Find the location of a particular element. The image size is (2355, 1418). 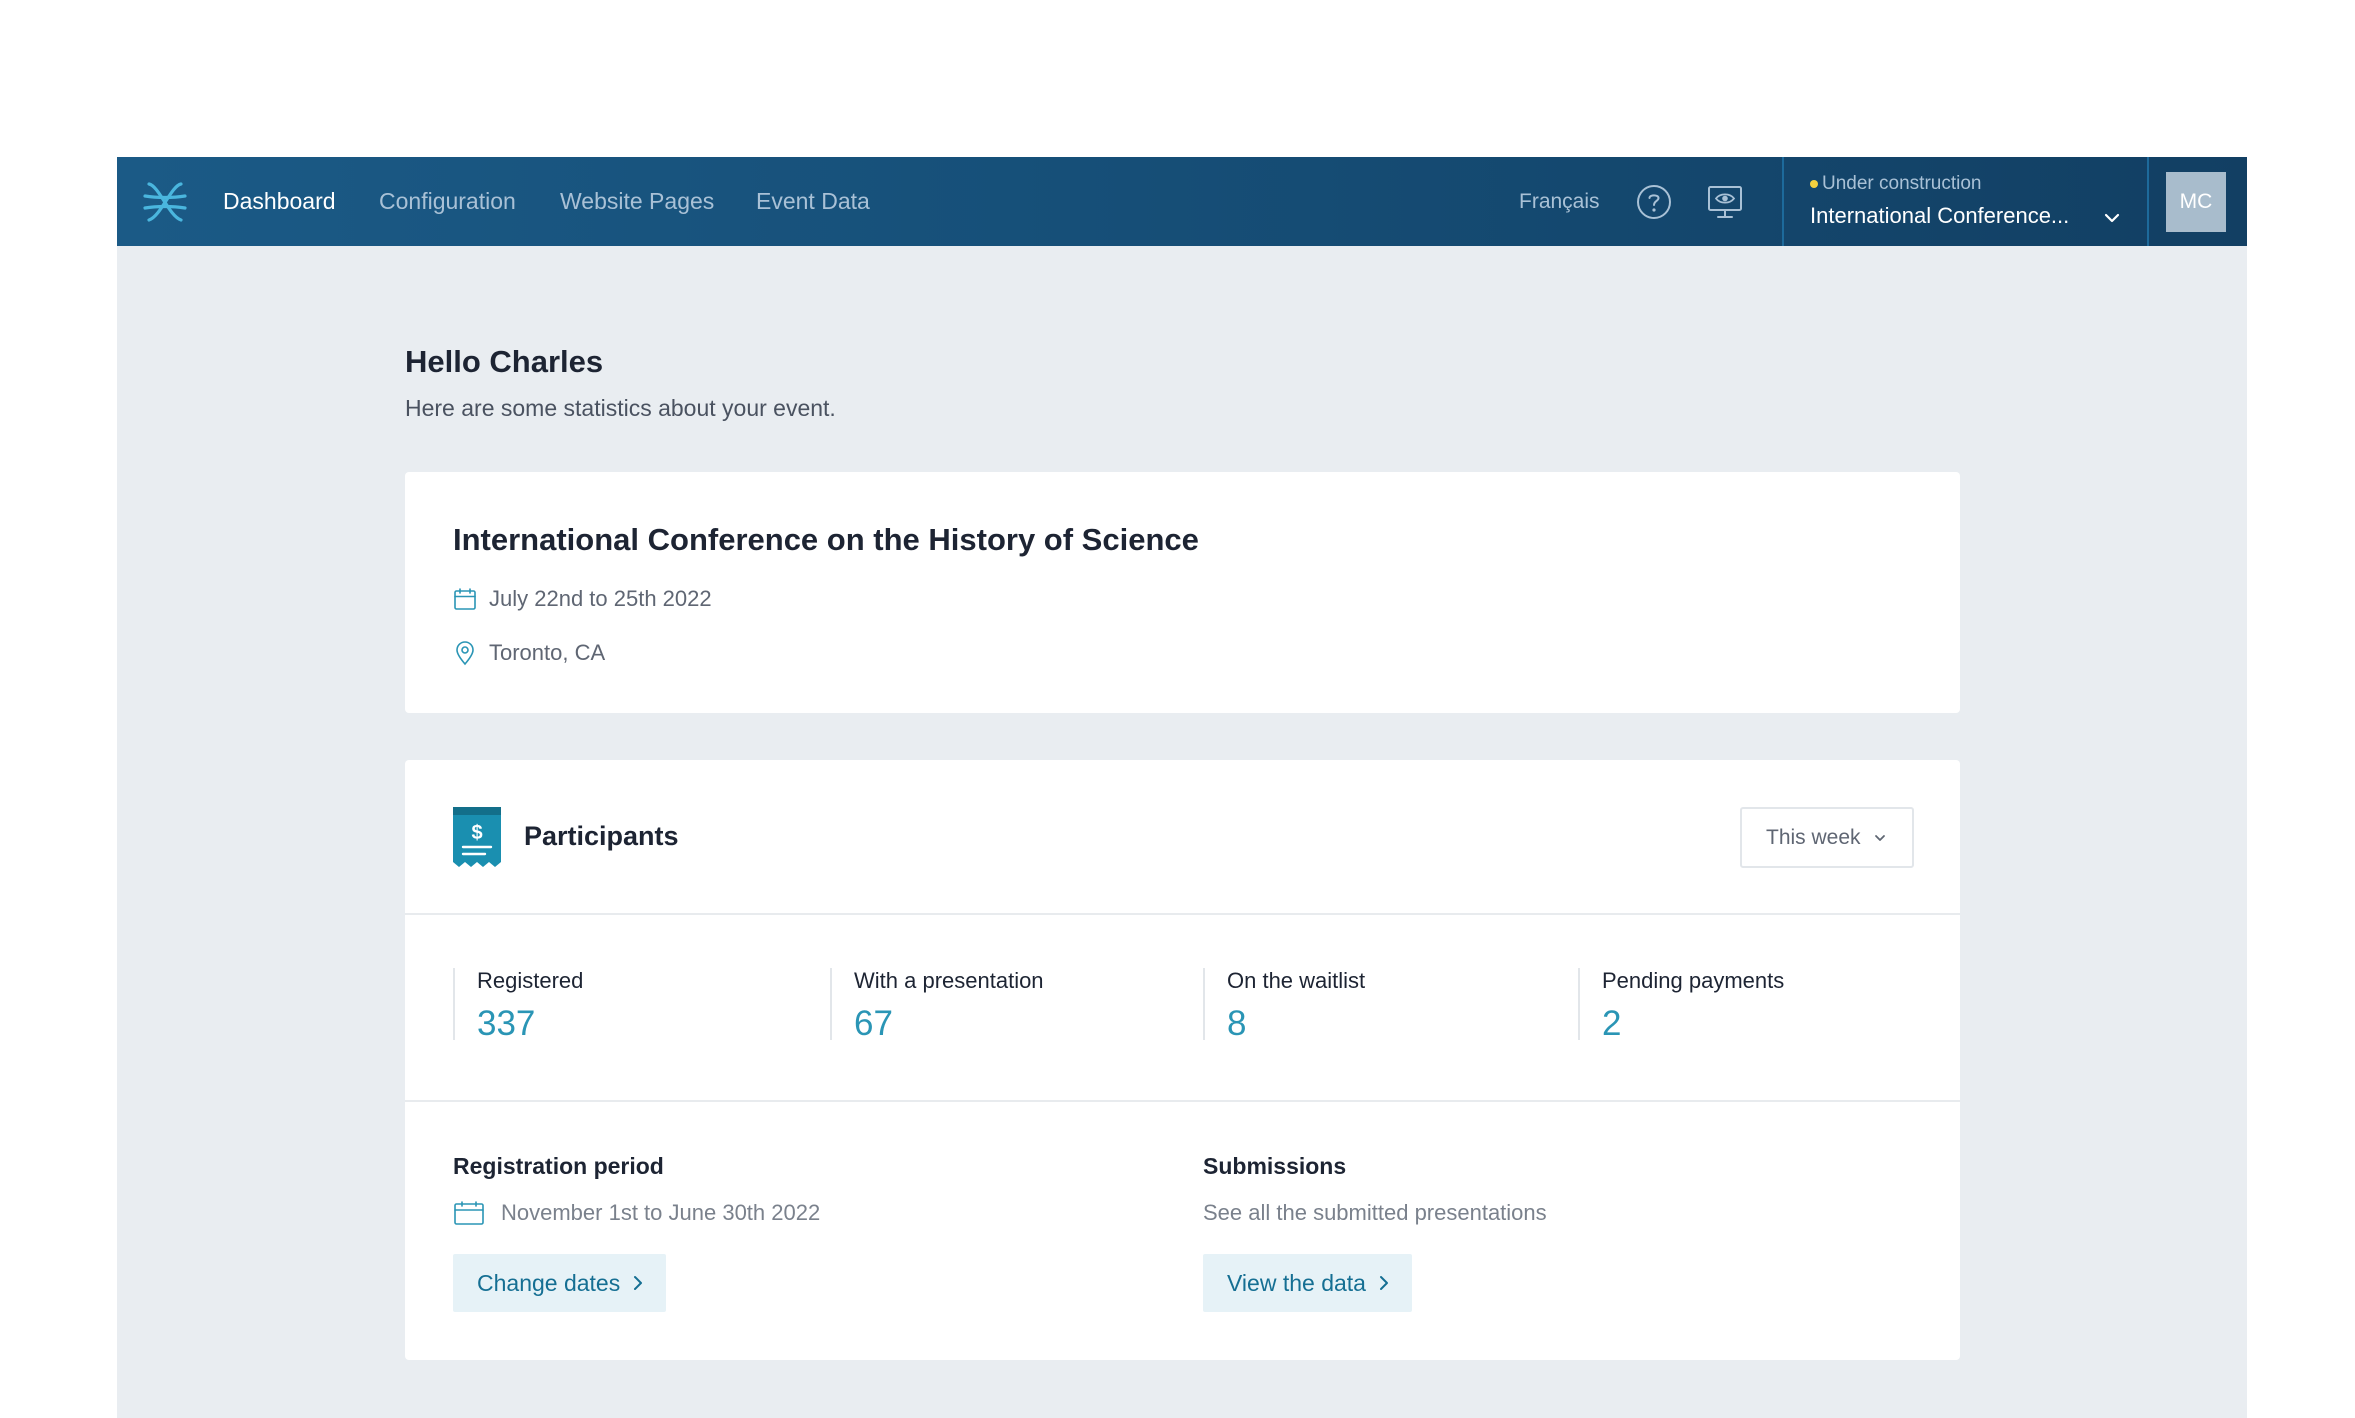

status-dot is located at coordinates (1814, 184).